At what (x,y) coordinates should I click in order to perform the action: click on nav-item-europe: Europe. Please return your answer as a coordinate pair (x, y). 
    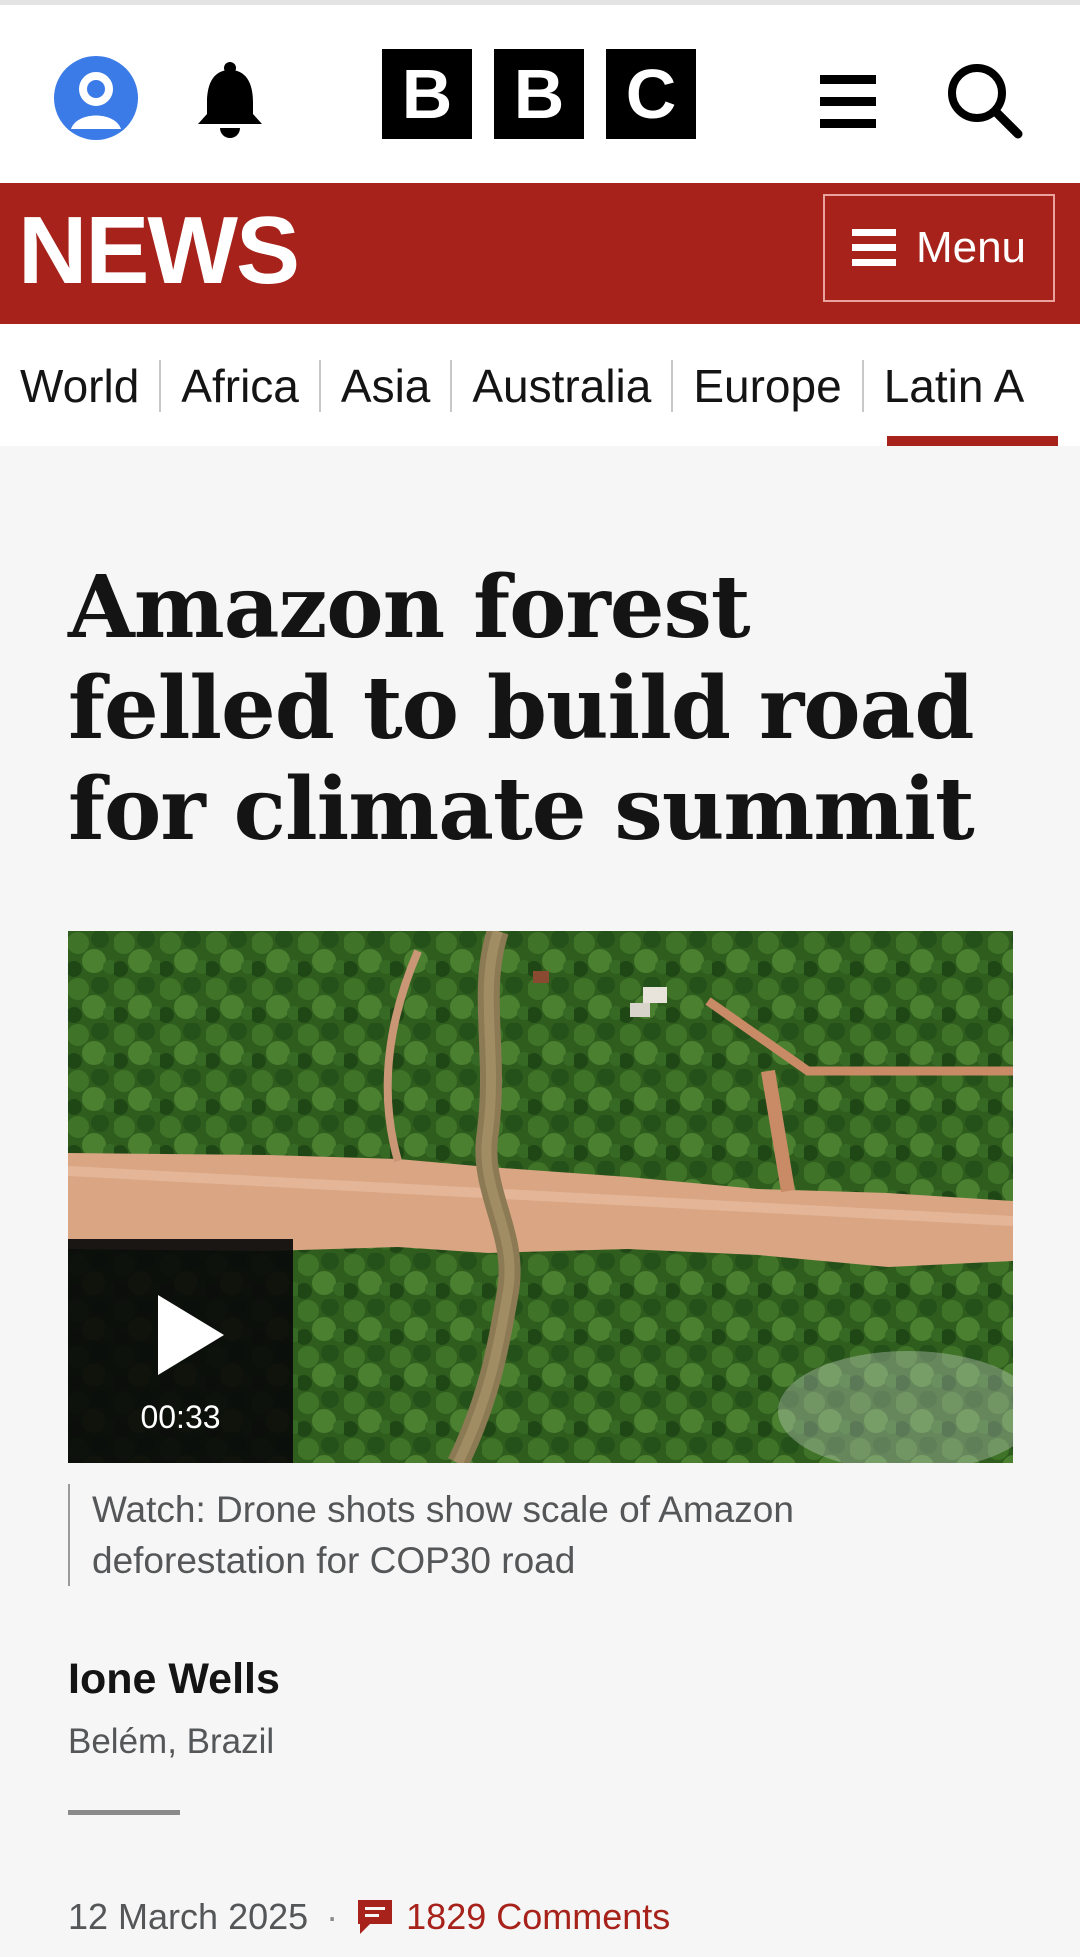
    Looking at the image, I should click on (767, 386).